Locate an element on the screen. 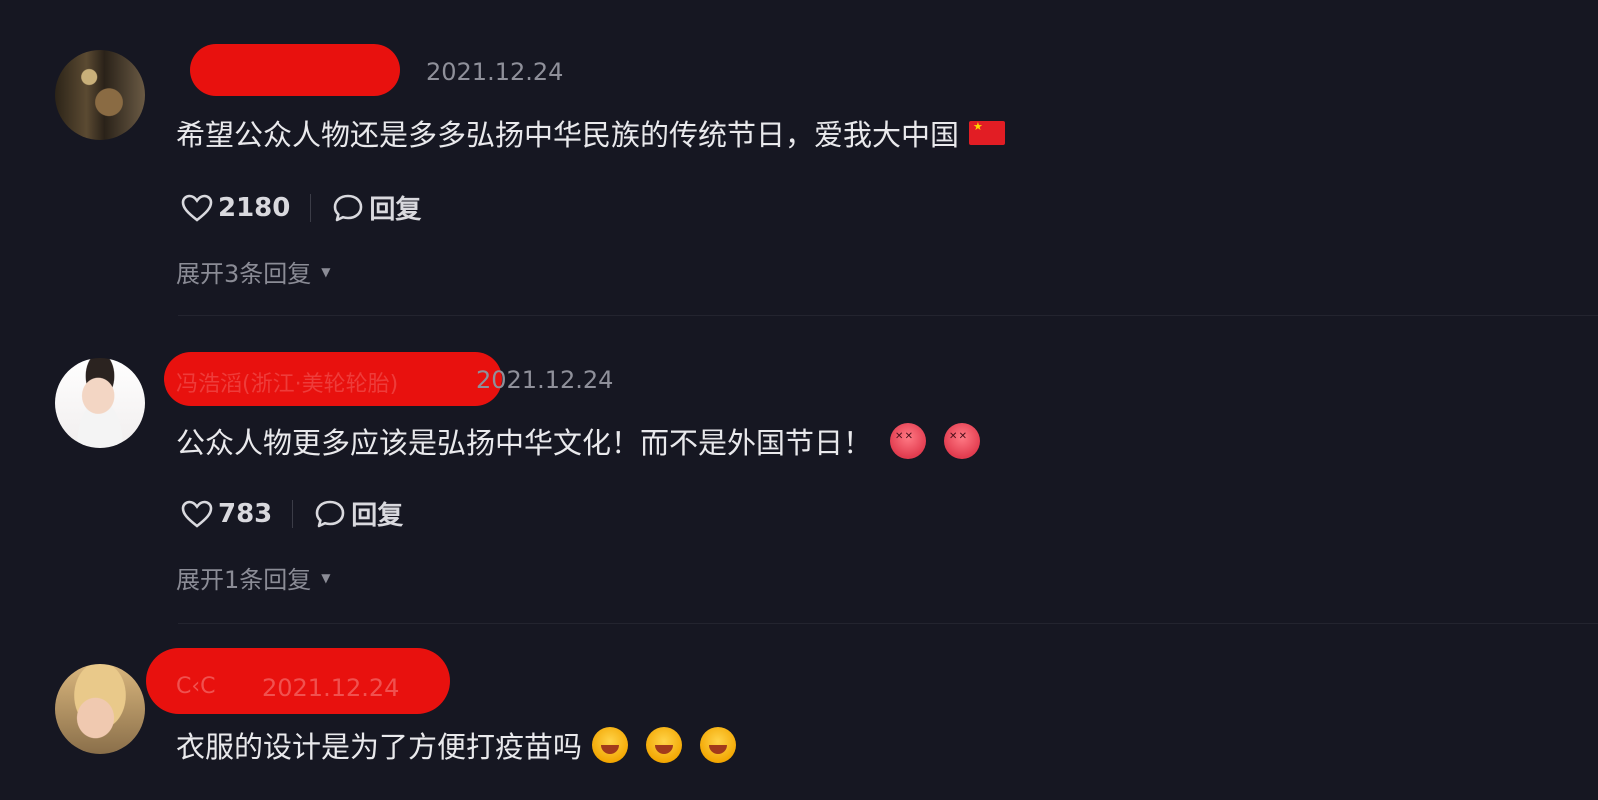  comment-actions: 2180 回复 is located at coordinates (300, 207).